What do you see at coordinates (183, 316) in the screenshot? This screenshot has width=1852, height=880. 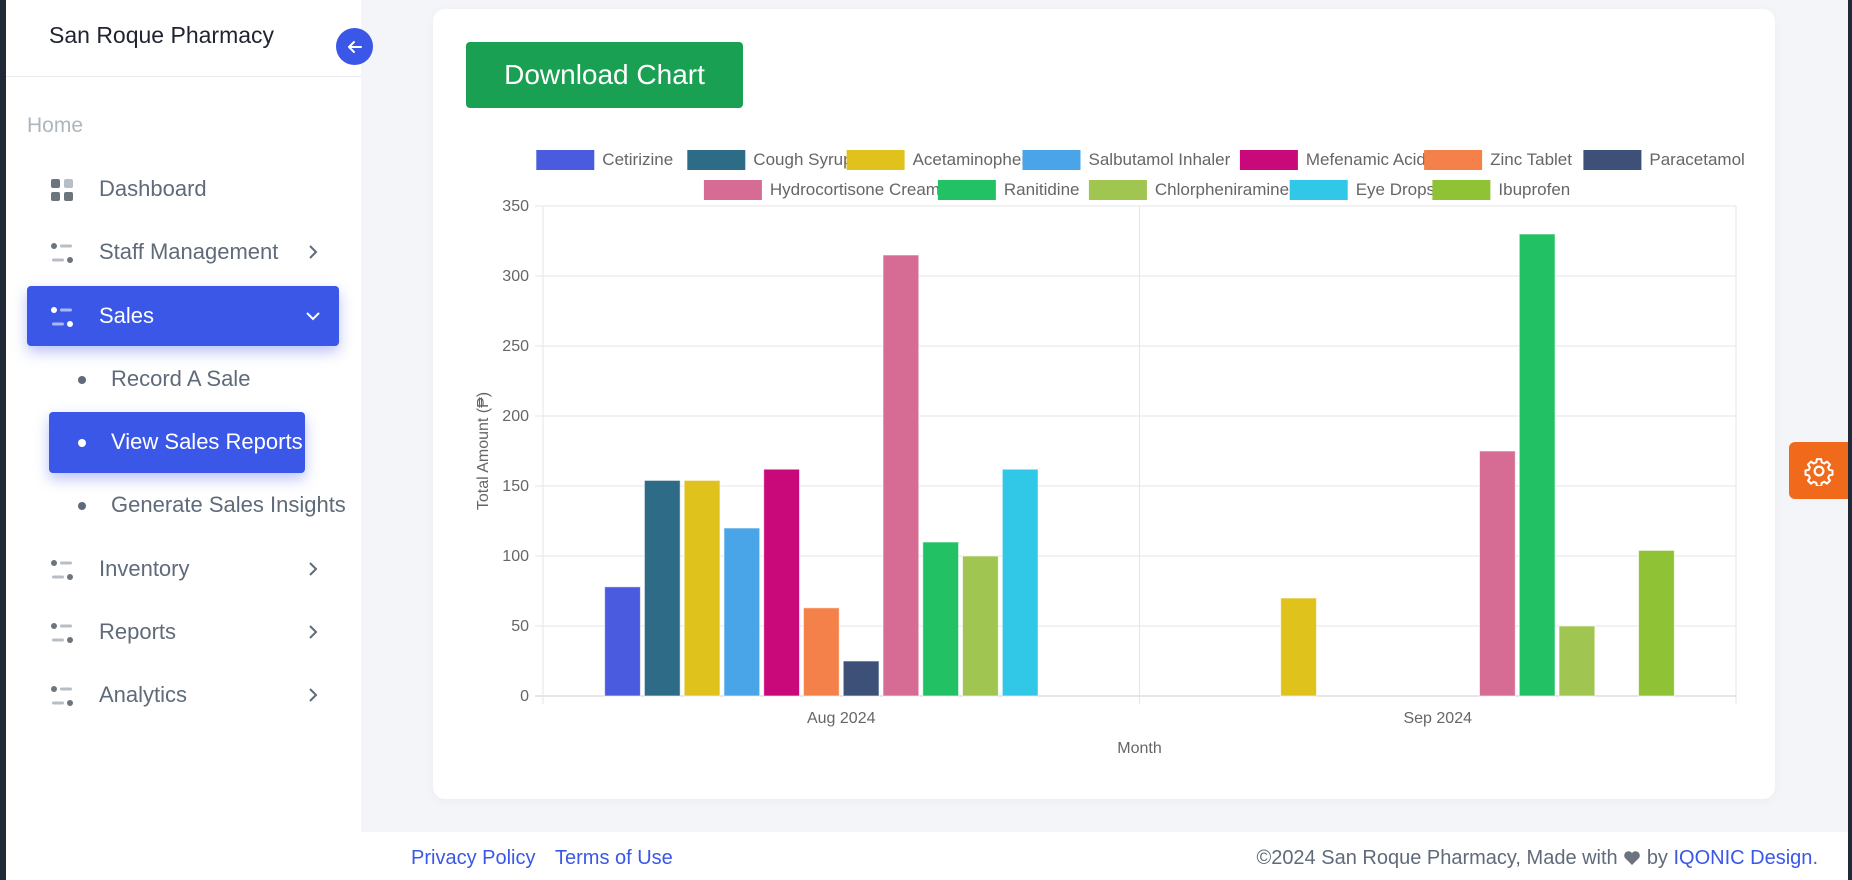 I see `sidebar-item-sales: Sales` at bounding box center [183, 316].